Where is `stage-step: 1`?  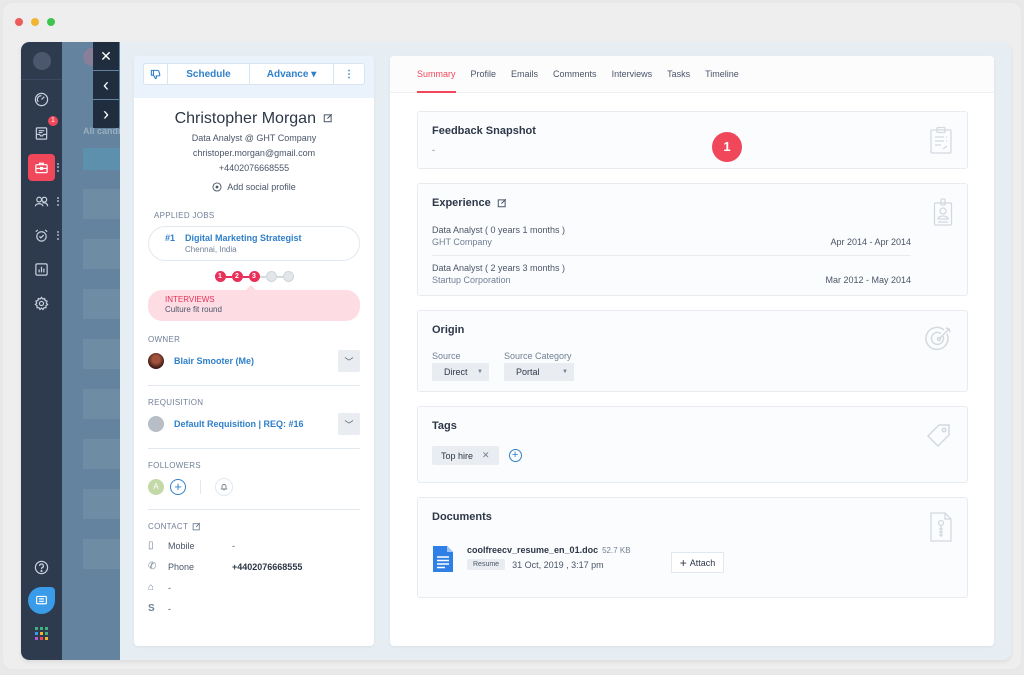 stage-step: 1 is located at coordinates (220, 276).